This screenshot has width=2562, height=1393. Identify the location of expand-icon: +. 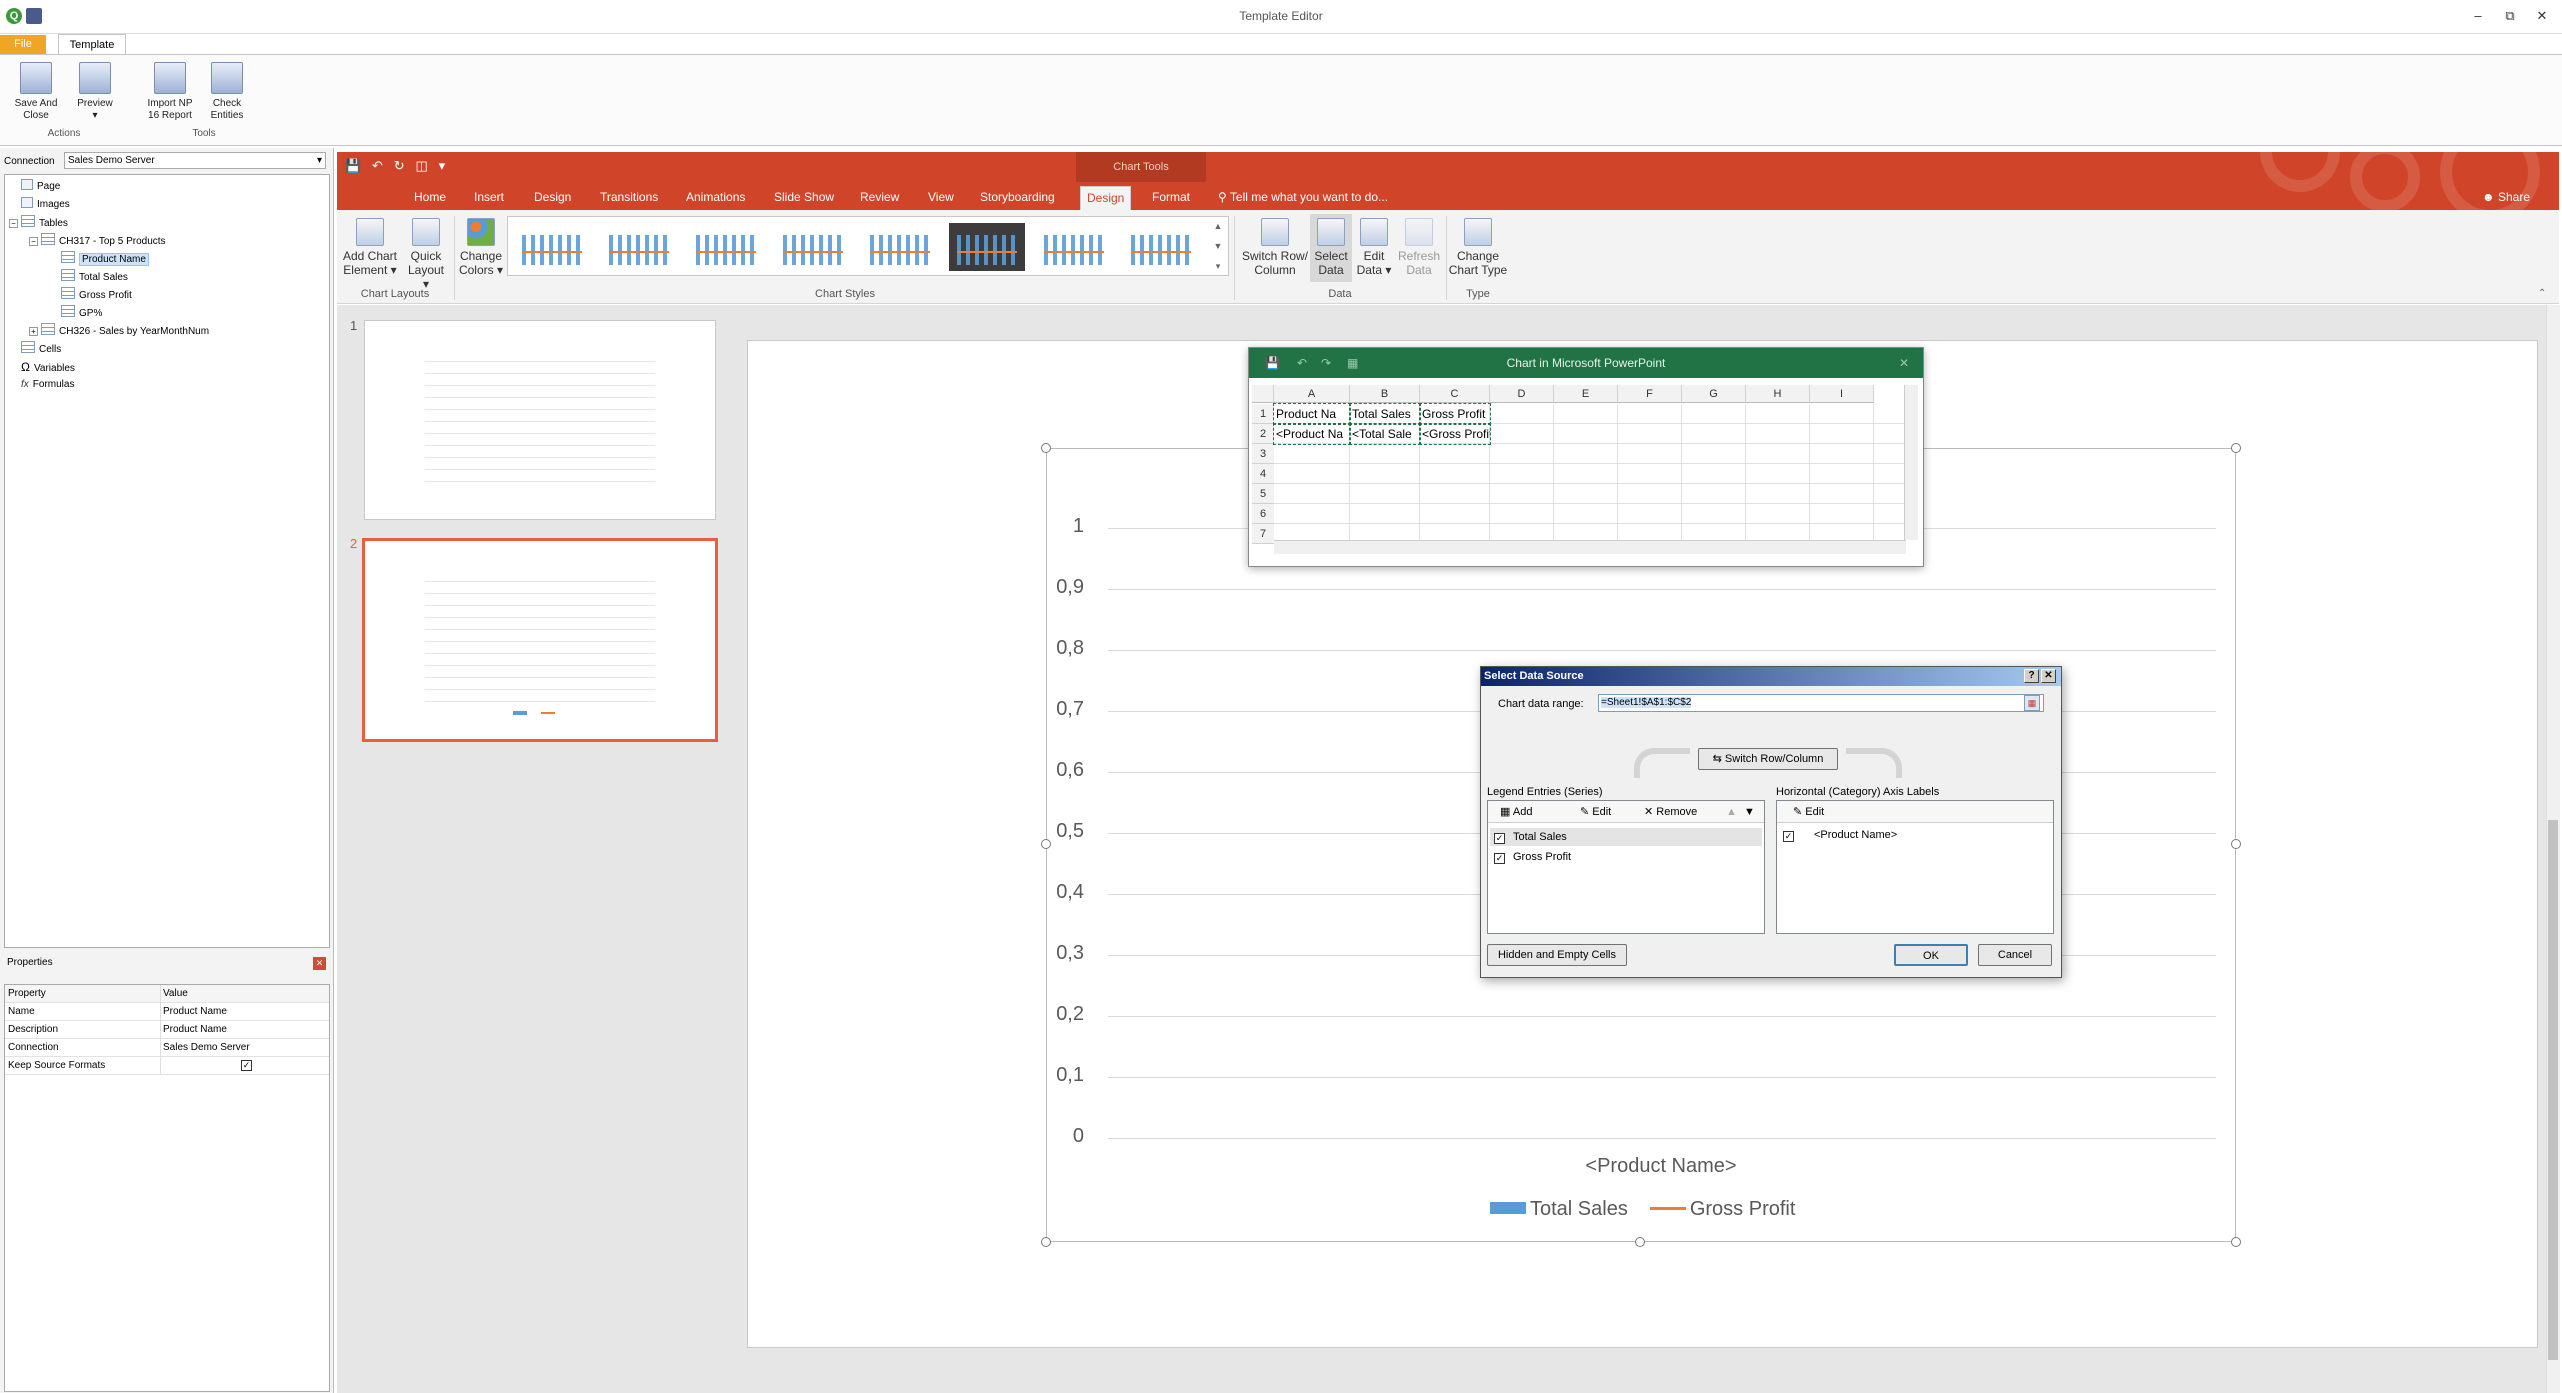
(33, 331).